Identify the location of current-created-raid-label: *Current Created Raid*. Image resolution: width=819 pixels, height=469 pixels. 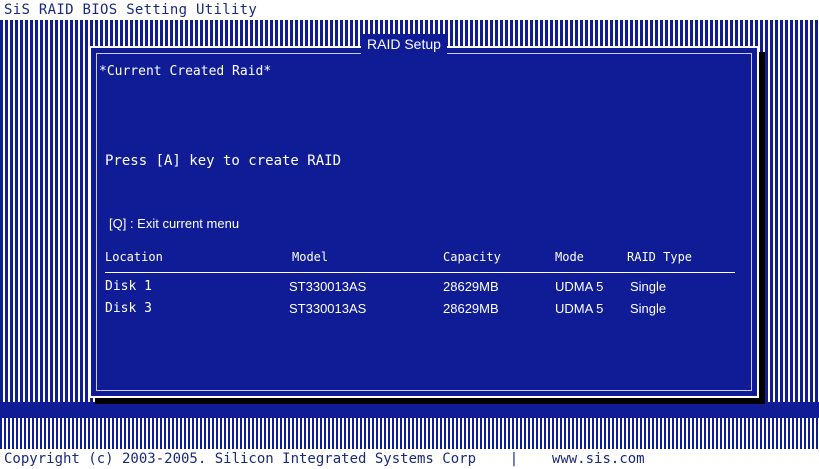
(185, 71).